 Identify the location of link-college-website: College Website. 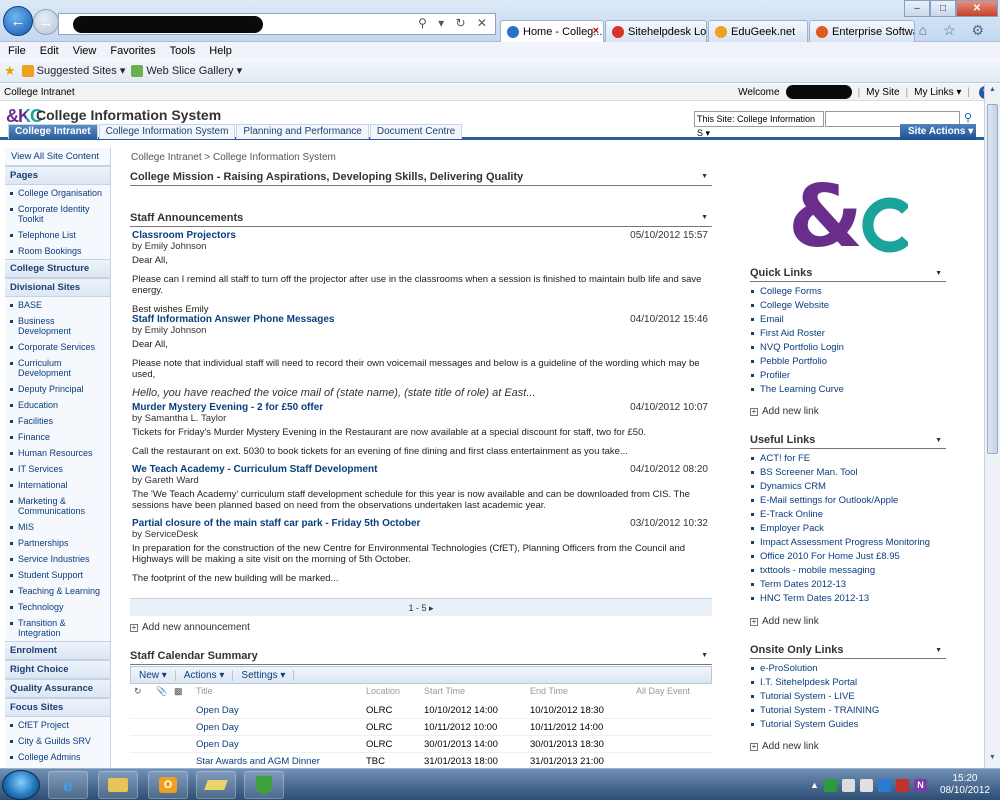
(848, 306).